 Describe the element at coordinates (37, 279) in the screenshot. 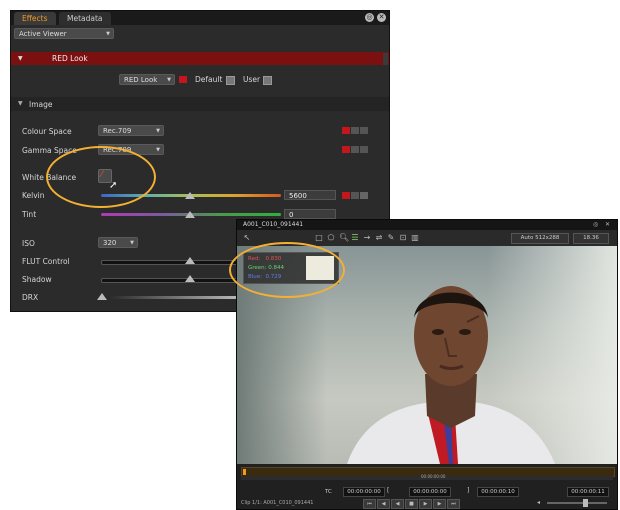

I see `shadow-label: Shadow` at that location.